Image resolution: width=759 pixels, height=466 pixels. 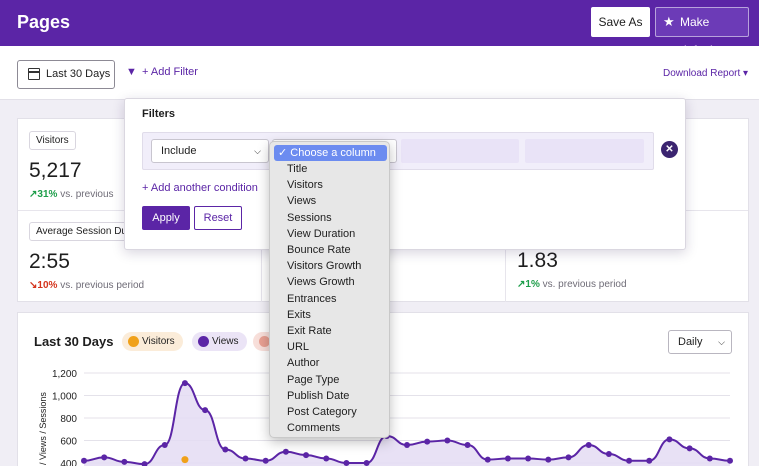 I want to click on dropdown-option: Views Growth, so click(x=330, y=282).